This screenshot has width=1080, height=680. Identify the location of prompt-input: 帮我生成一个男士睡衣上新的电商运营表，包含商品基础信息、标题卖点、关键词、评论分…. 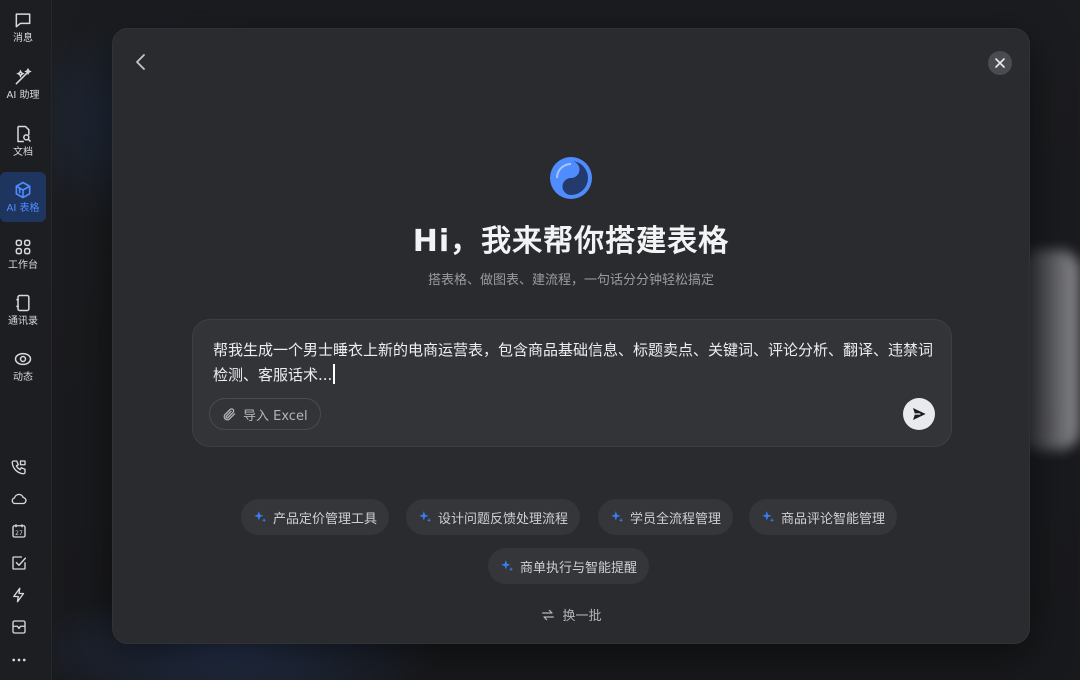
(572, 383).